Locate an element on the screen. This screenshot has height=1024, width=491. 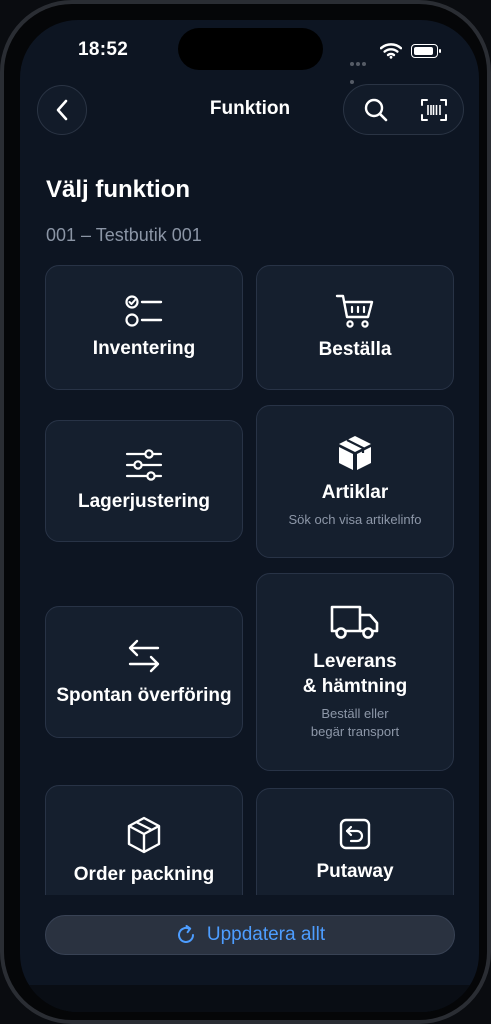
card-artiklar-subtitle: Sök och visa artikelinfo is located at coordinates (355, 519).